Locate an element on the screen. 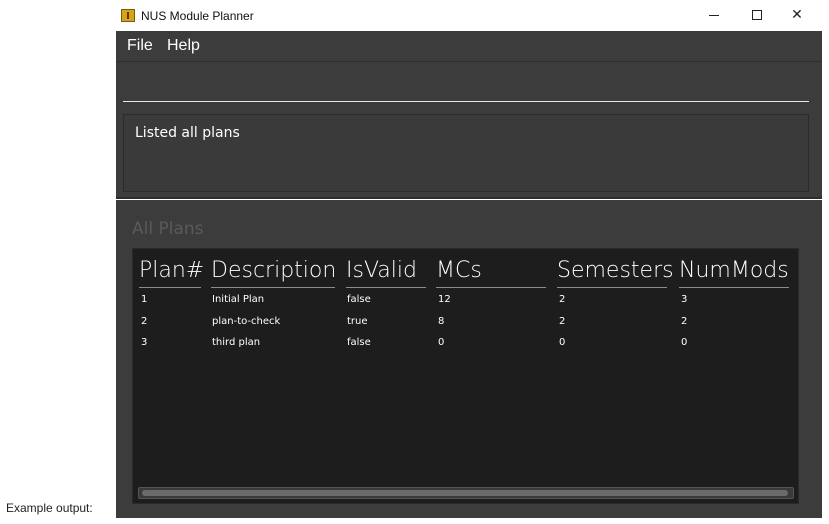 The width and height of the screenshot is (829, 524). table-cell-mcs: 8 is located at coordinates (441, 321).